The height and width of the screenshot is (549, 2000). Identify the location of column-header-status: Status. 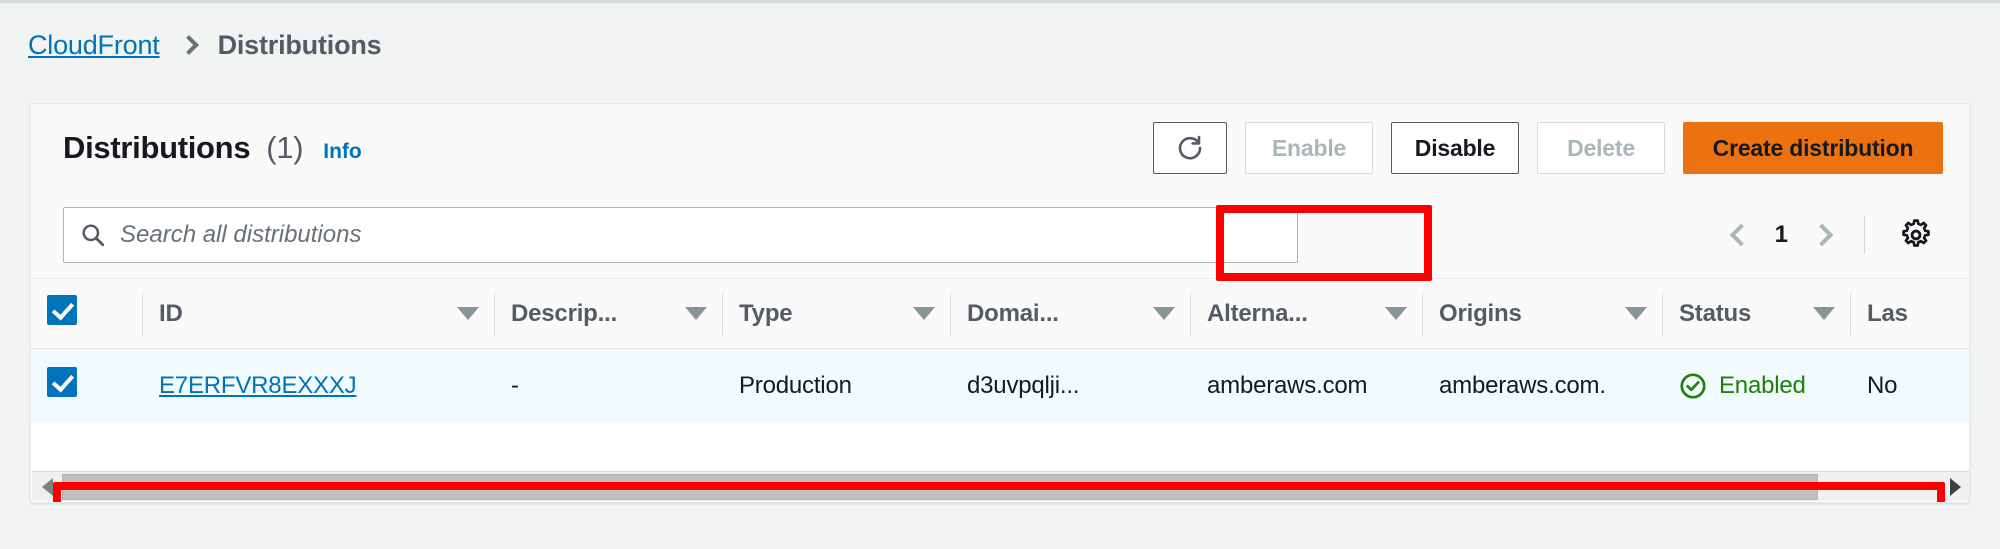
(1757, 313).